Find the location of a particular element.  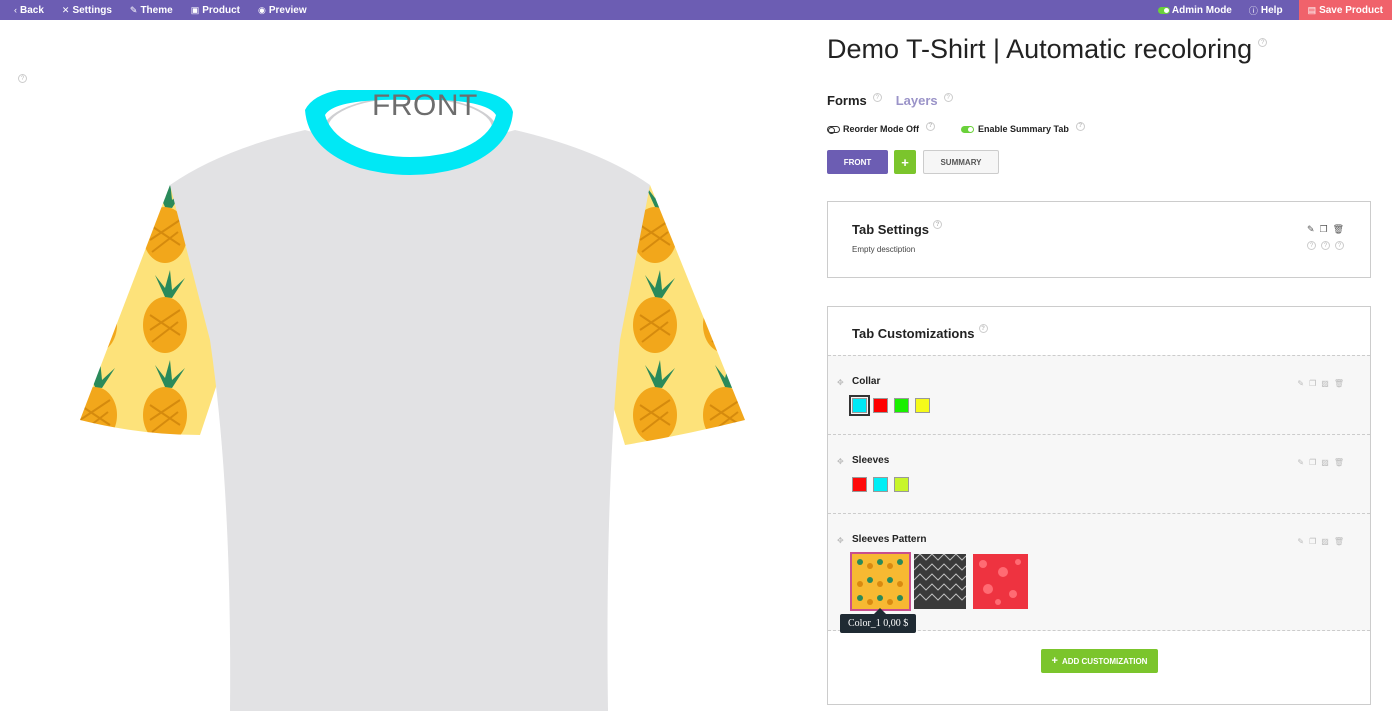

price-tooltip: Color_1 0,00 $ is located at coordinates (878, 620).